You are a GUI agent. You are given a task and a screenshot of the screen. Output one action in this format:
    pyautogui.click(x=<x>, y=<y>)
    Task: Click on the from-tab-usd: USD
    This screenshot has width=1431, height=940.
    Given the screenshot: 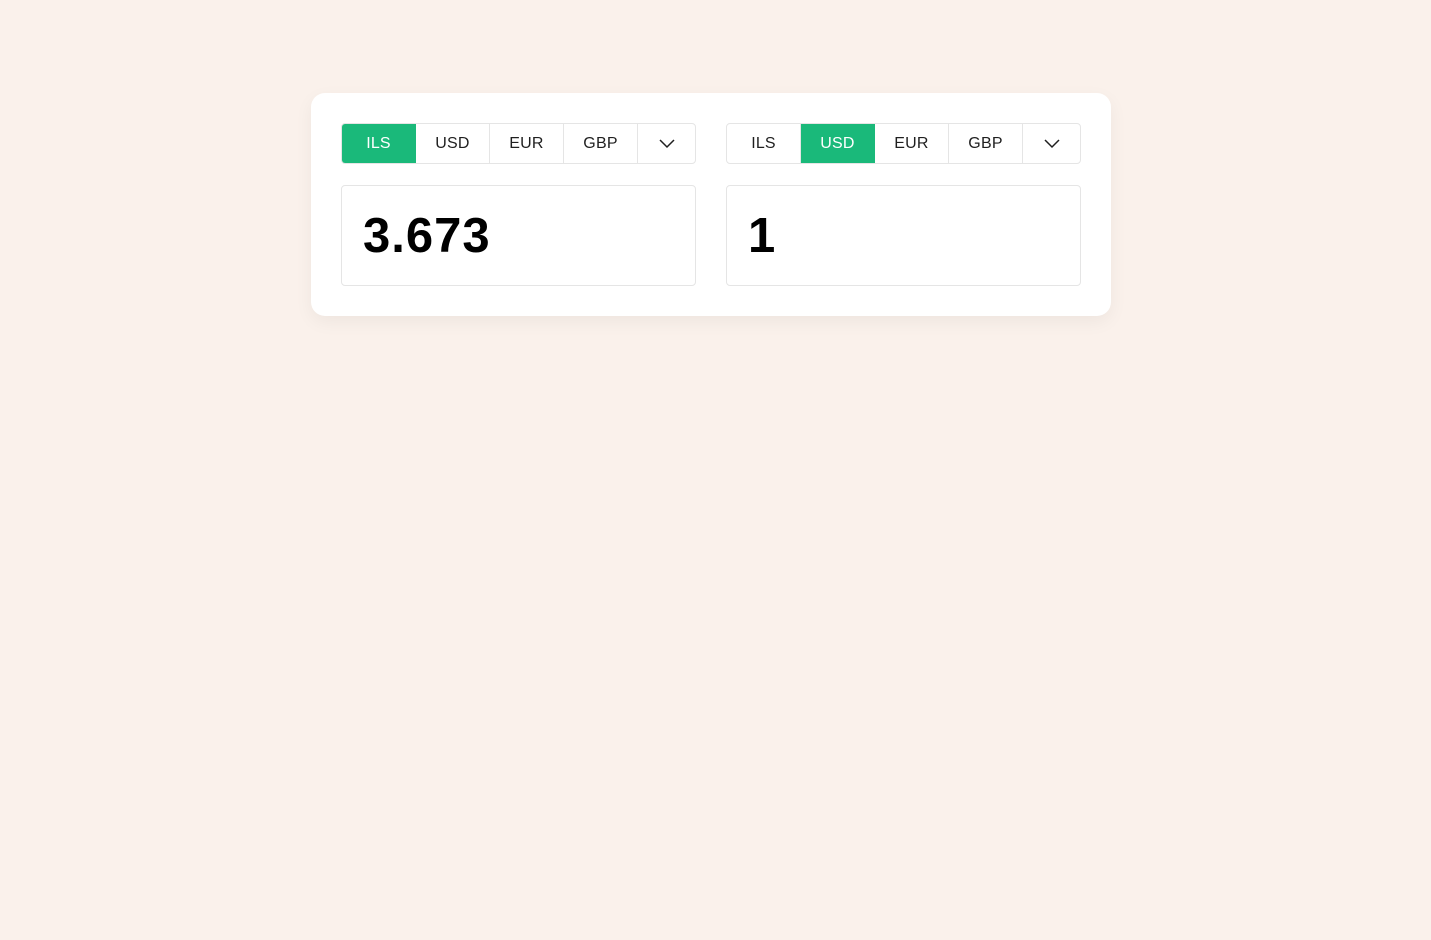 What is the action you would take?
    pyautogui.click(x=453, y=143)
    